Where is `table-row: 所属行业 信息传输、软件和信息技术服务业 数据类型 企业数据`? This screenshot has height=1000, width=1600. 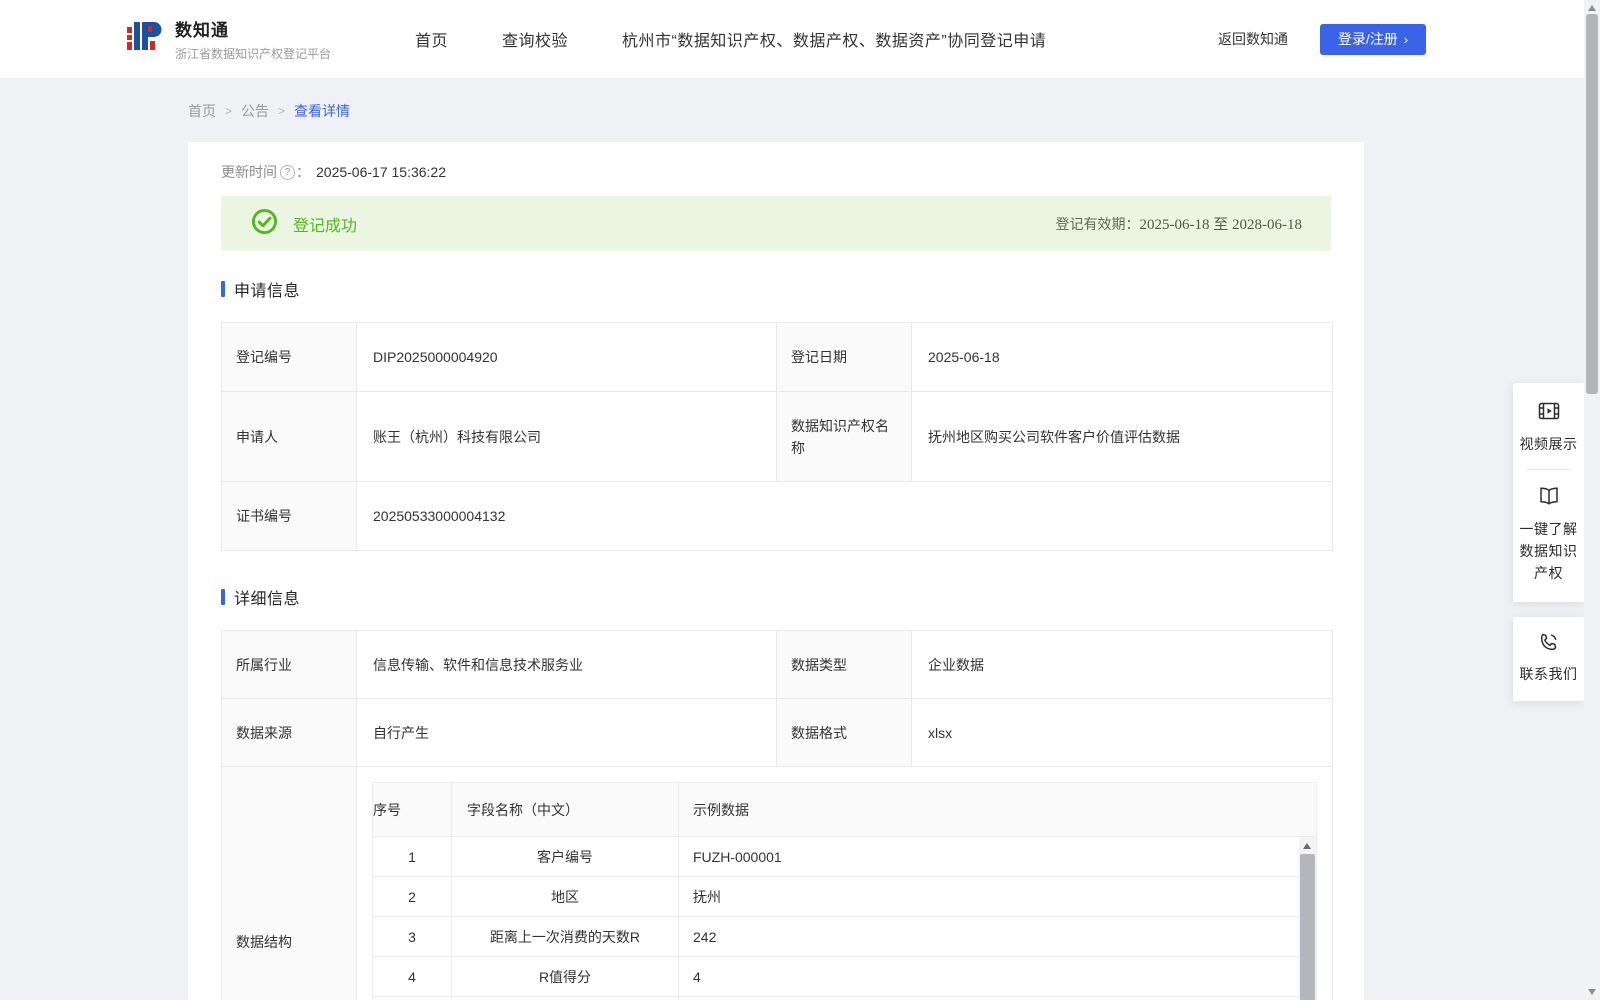
table-row: 所属行业 信息传输、软件和信息技术服务业 数据类型 企业数据 is located at coordinates (777, 664).